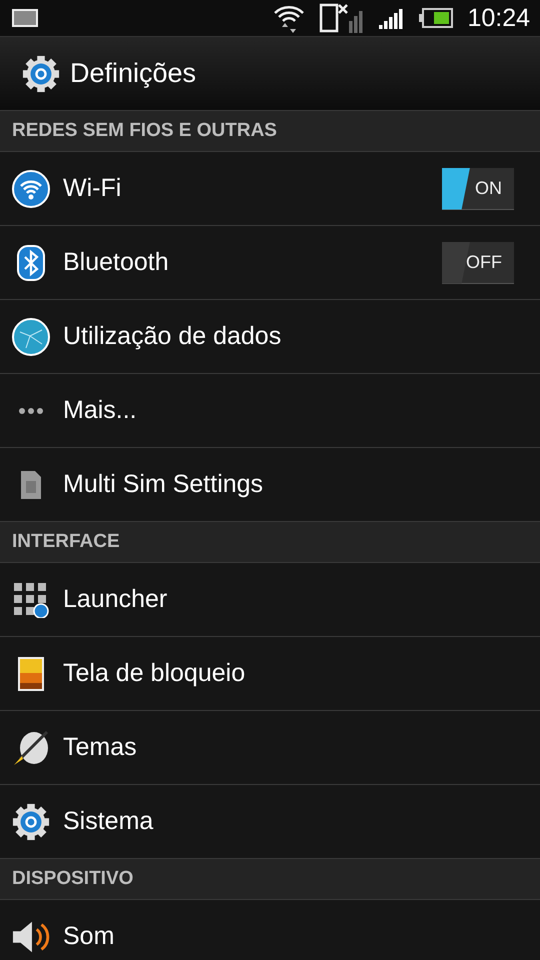  What do you see at coordinates (31, 821) in the screenshot?
I see `gear-icon` at bounding box center [31, 821].